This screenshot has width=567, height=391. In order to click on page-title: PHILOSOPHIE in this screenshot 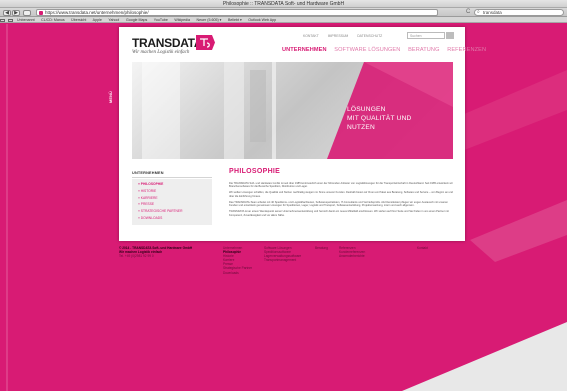, I will do `click(255, 171)`.